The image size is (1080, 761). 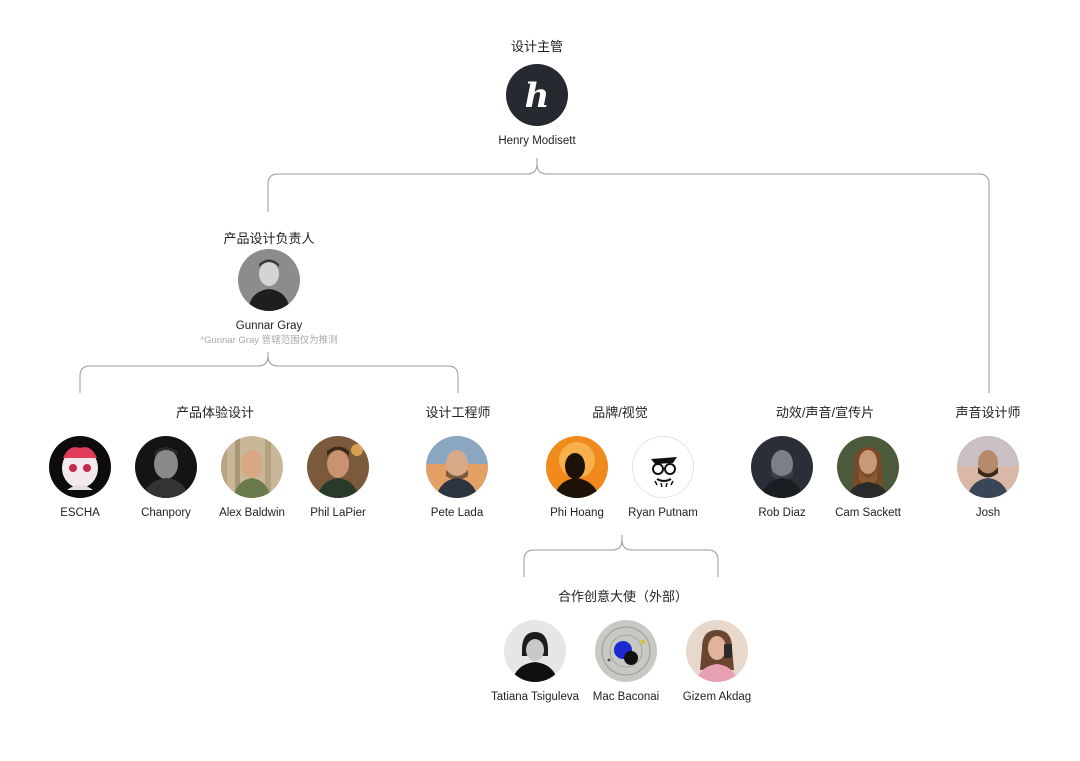 I want to click on logo-letter: h, so click(x=537, y=96).